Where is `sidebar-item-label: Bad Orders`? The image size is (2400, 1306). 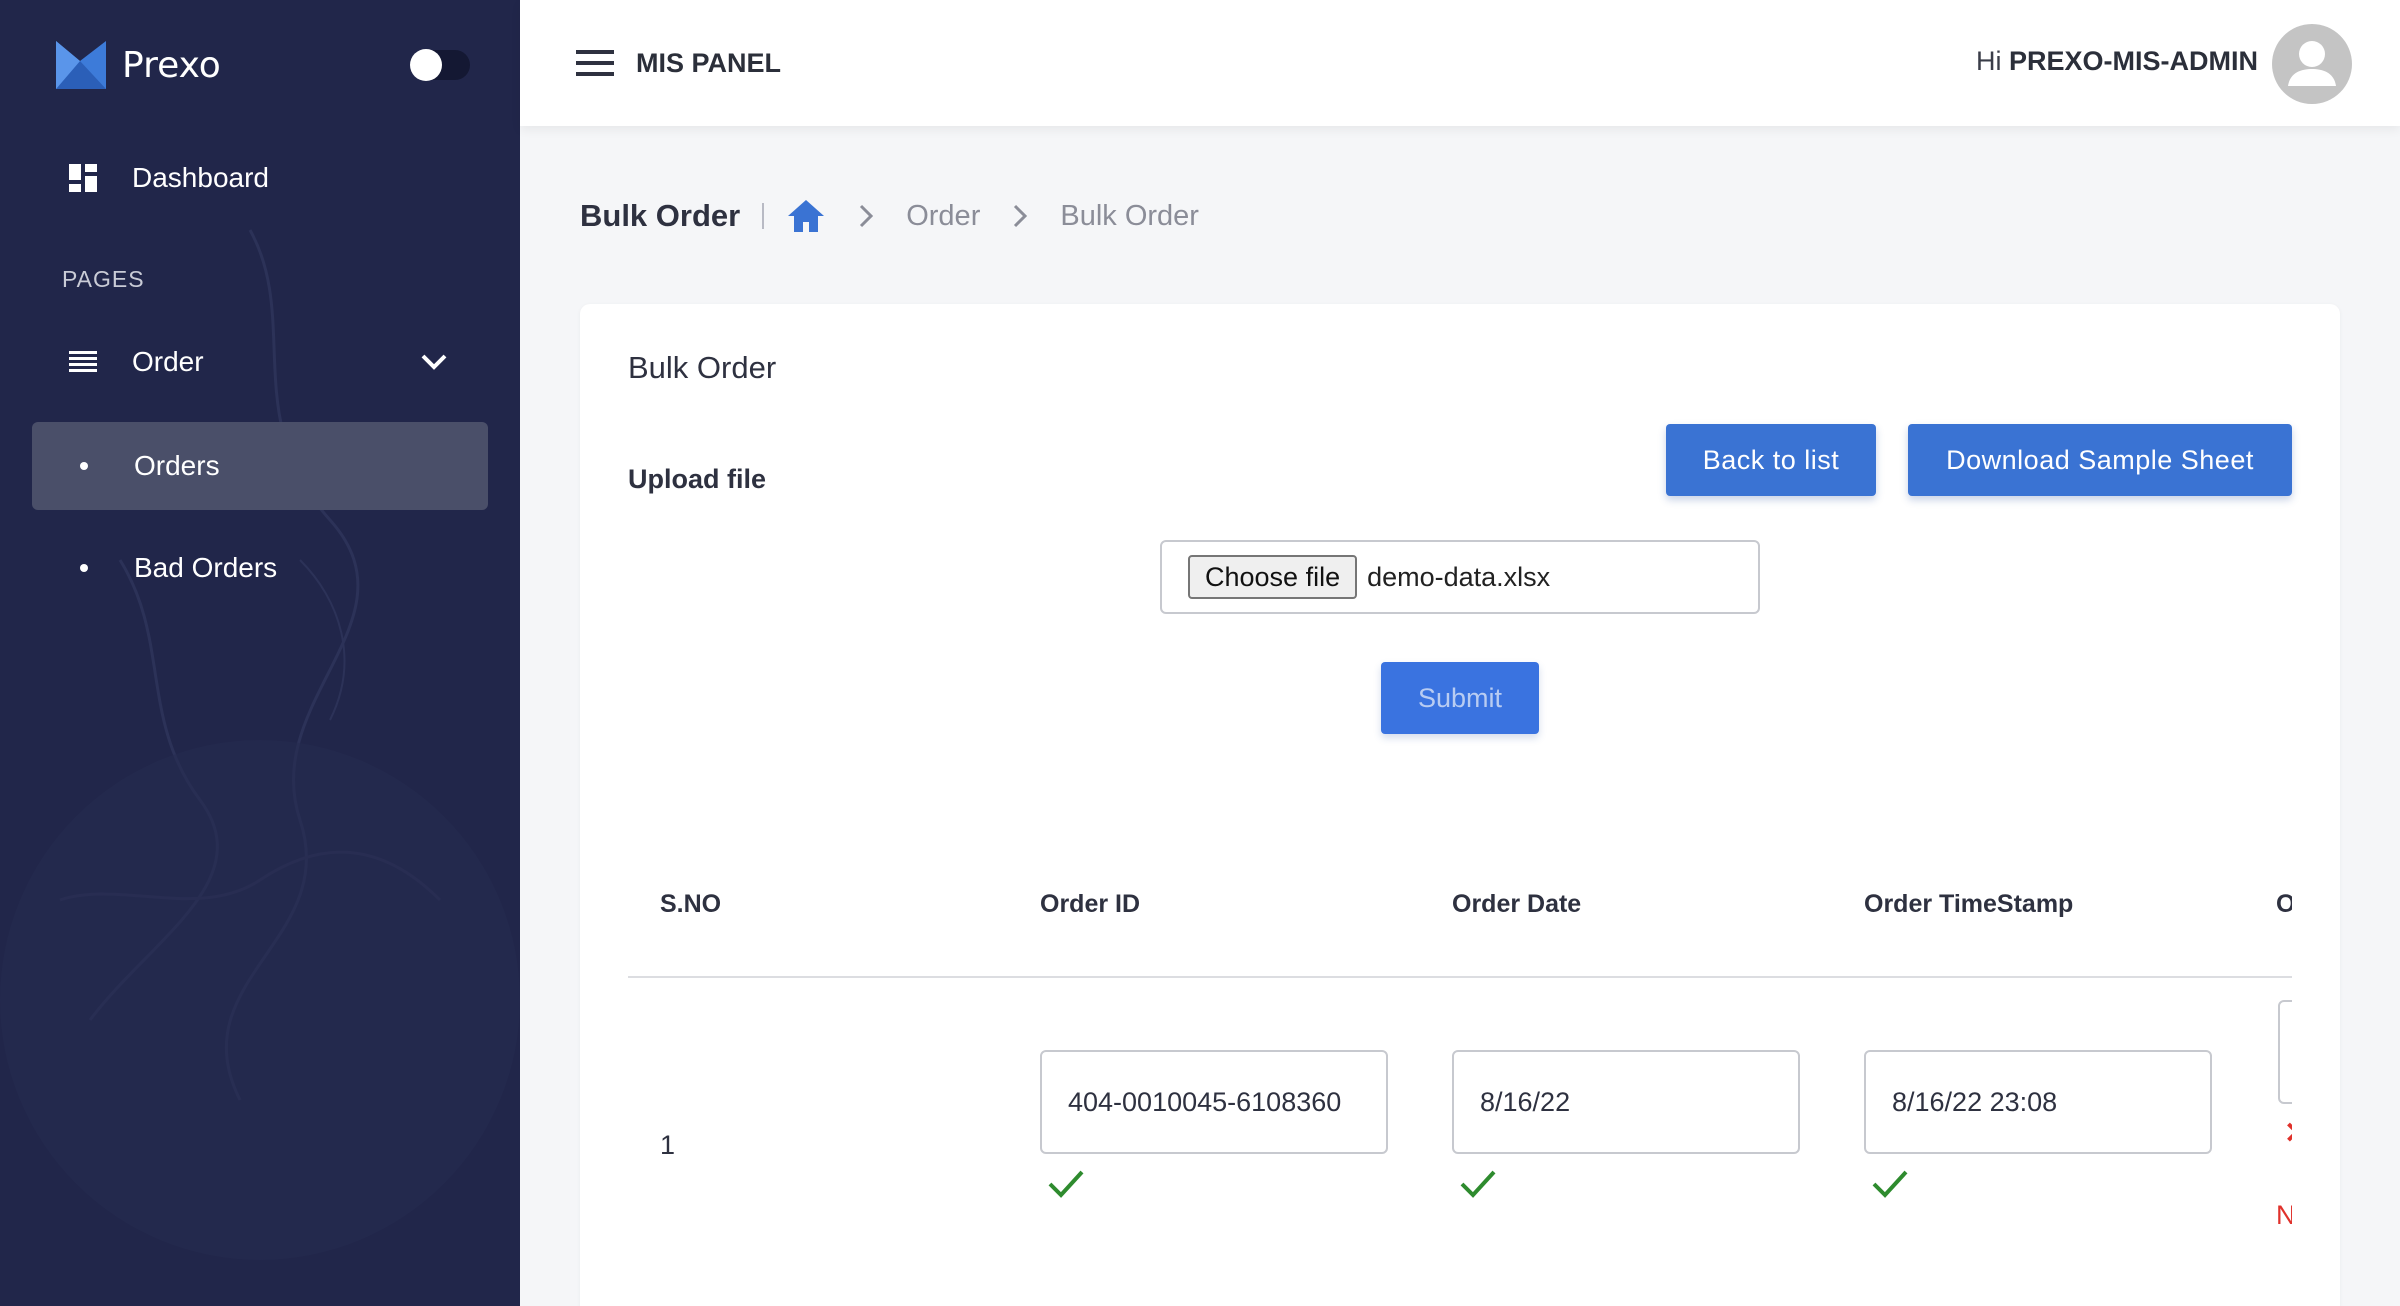
sidebar-item-label: Bad Orders is located at coordinates (206, 567).